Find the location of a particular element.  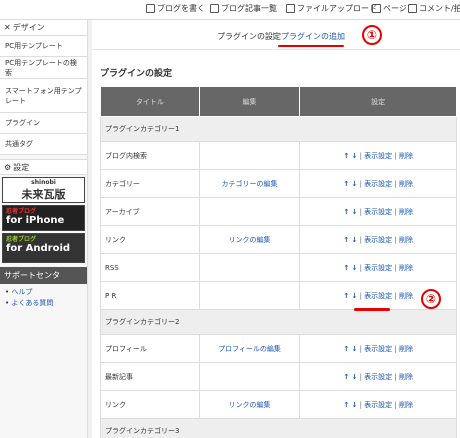

page-link: ページ is located at coordinates (389, 8).